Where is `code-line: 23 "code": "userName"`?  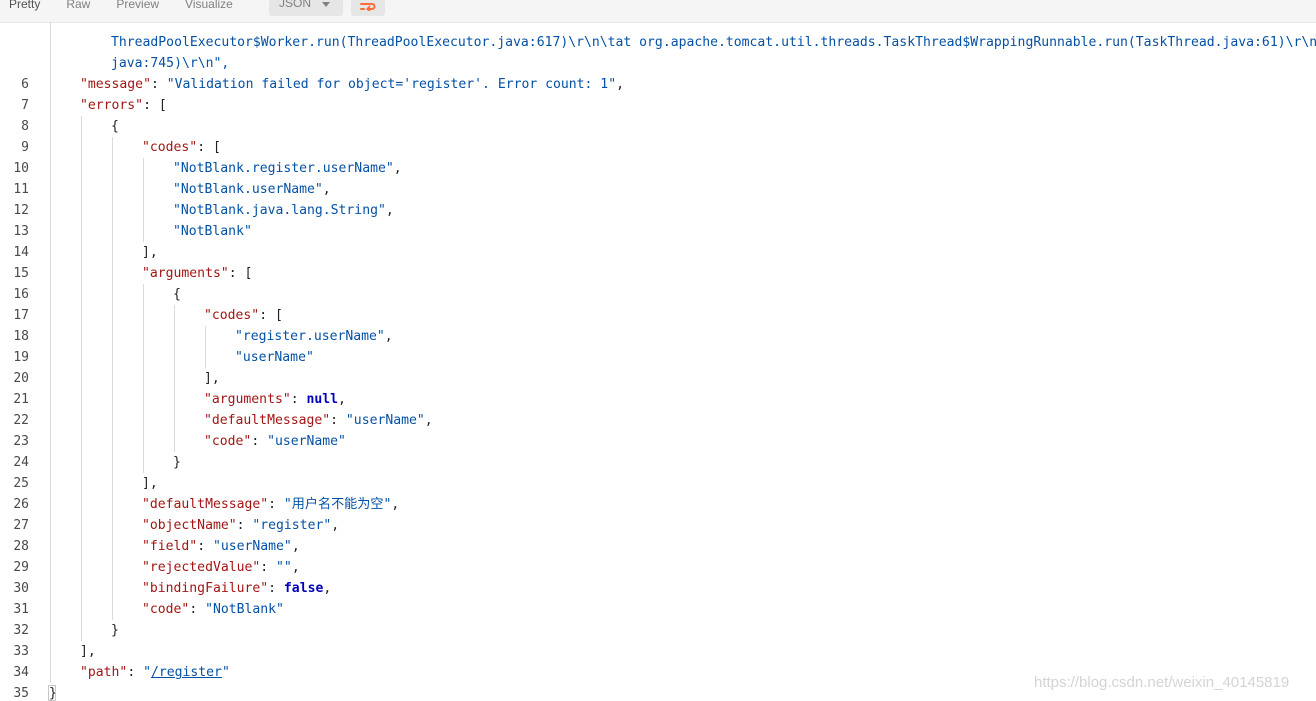 code-line: 23 "code": "userName" is located at coordinates (658, 441).